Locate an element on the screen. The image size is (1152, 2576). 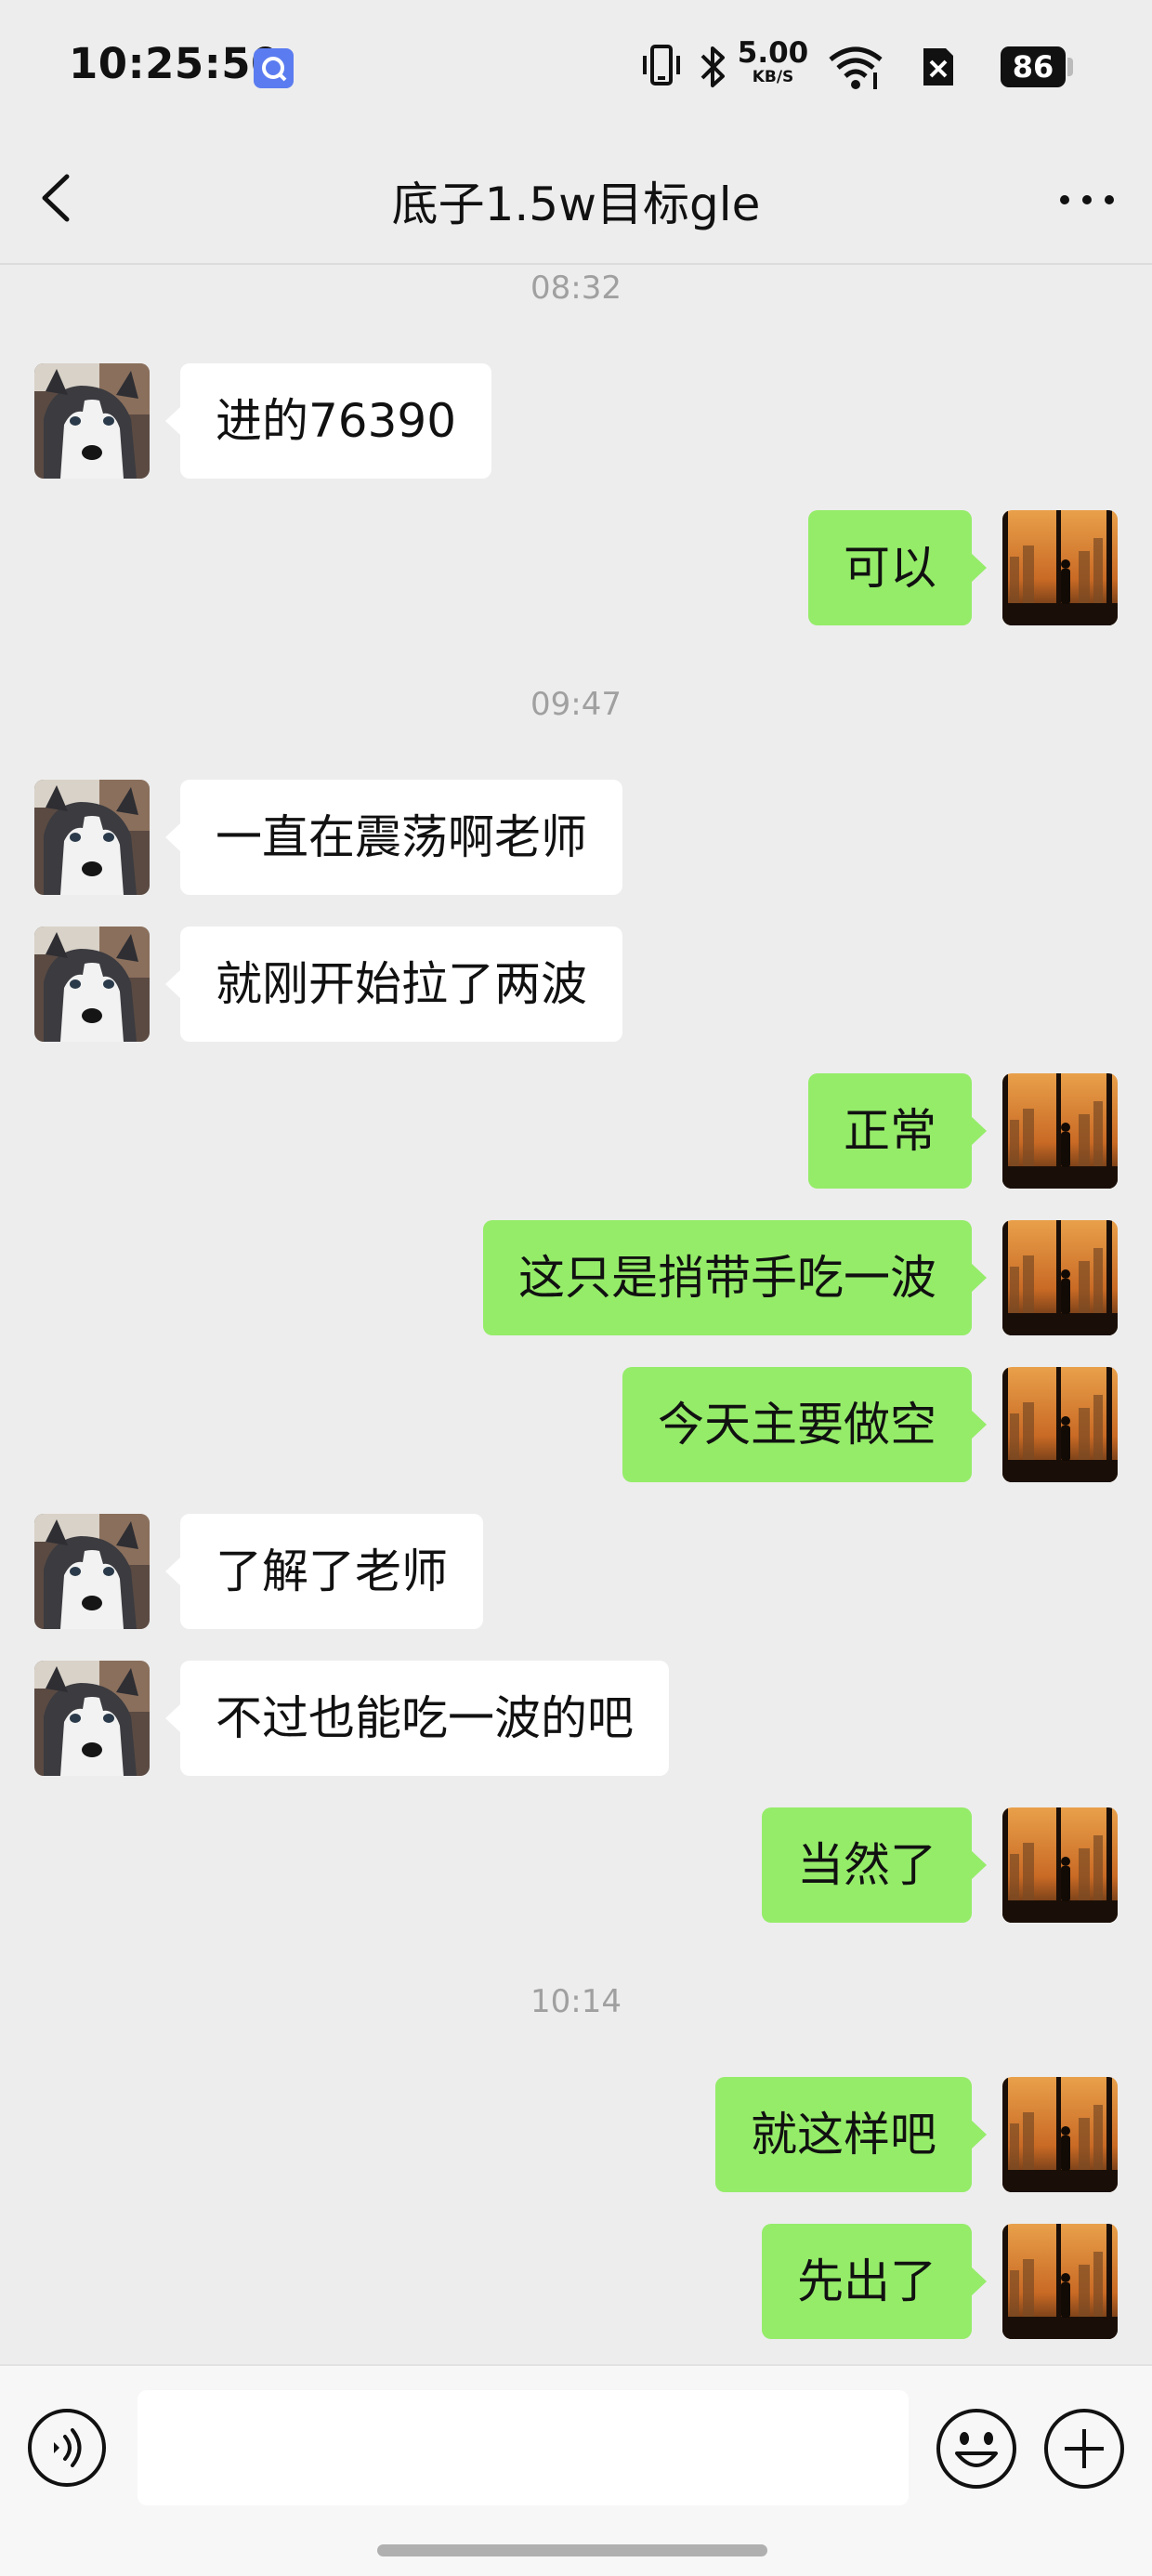
emoji-icon is located at coordinates (976, 2449).